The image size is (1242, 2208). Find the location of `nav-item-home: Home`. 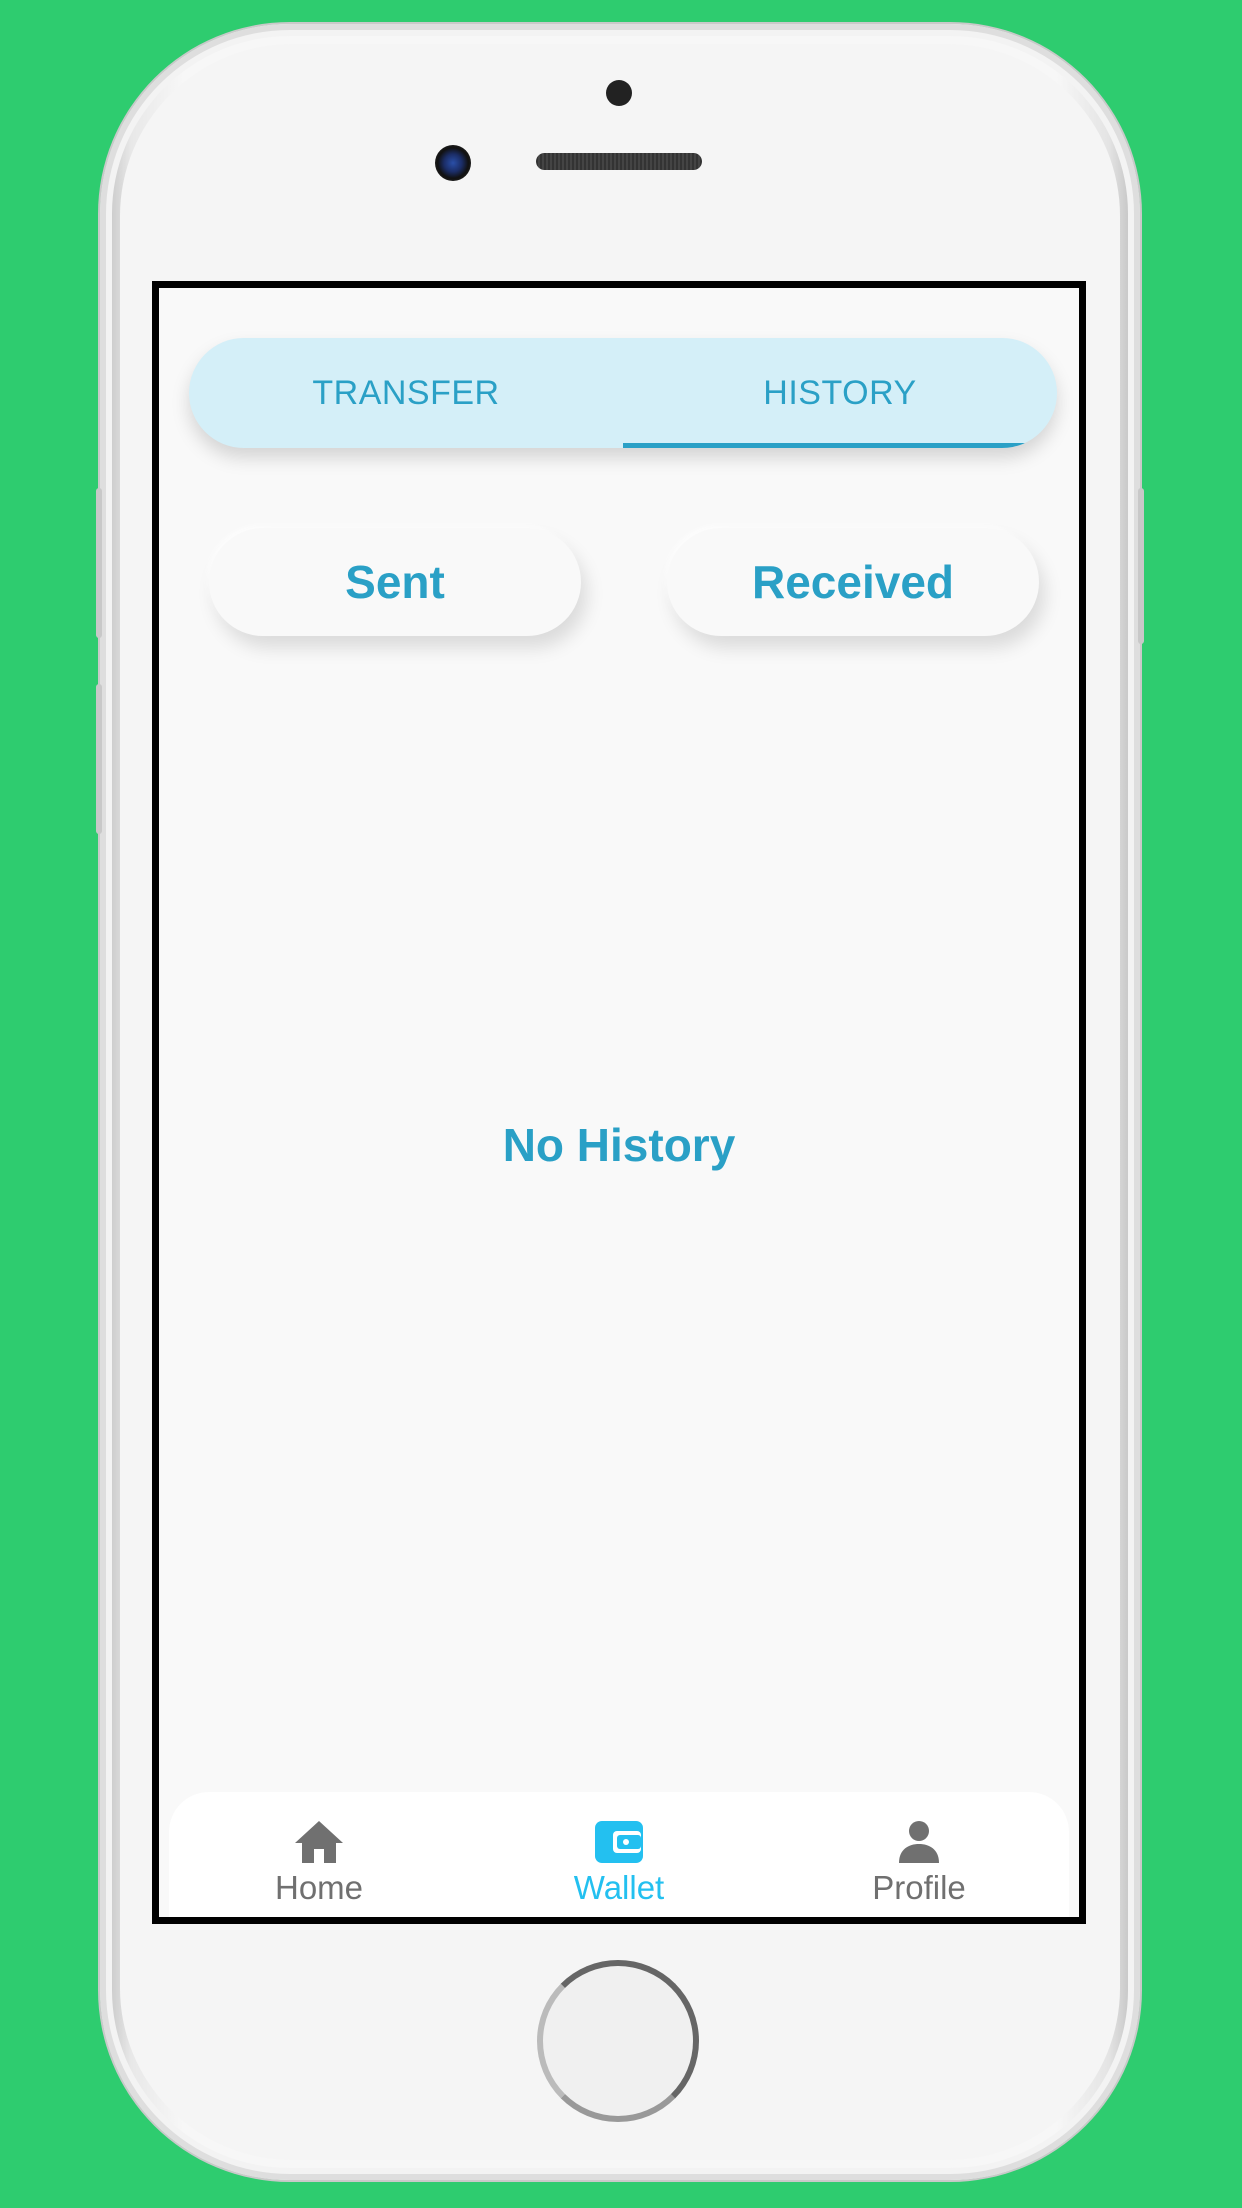

nav-item-home: Home is located at coordinates (319, 1863).